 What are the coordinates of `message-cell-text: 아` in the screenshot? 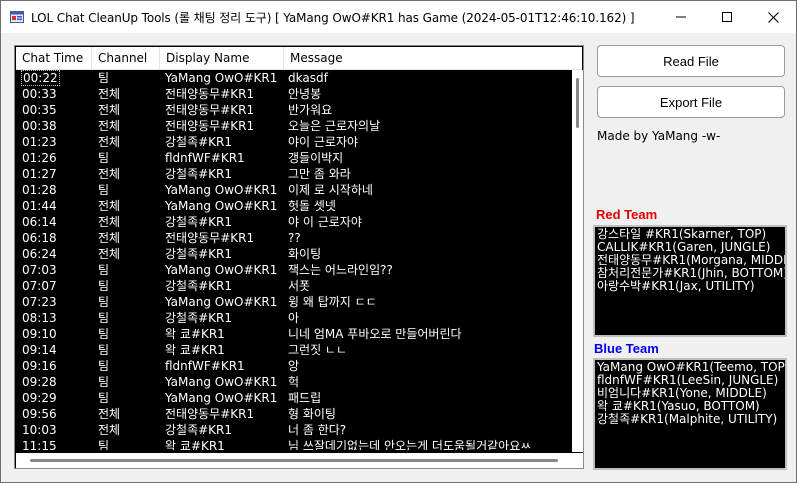 It's located at (294, 318).